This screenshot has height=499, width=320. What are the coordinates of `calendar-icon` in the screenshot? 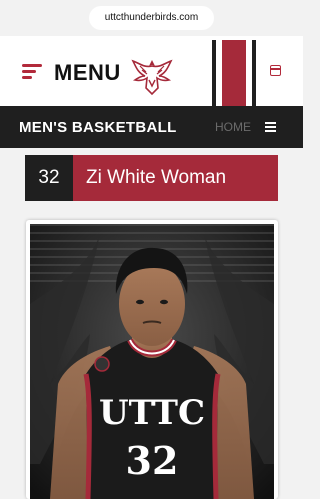 It's located at (275, 70).